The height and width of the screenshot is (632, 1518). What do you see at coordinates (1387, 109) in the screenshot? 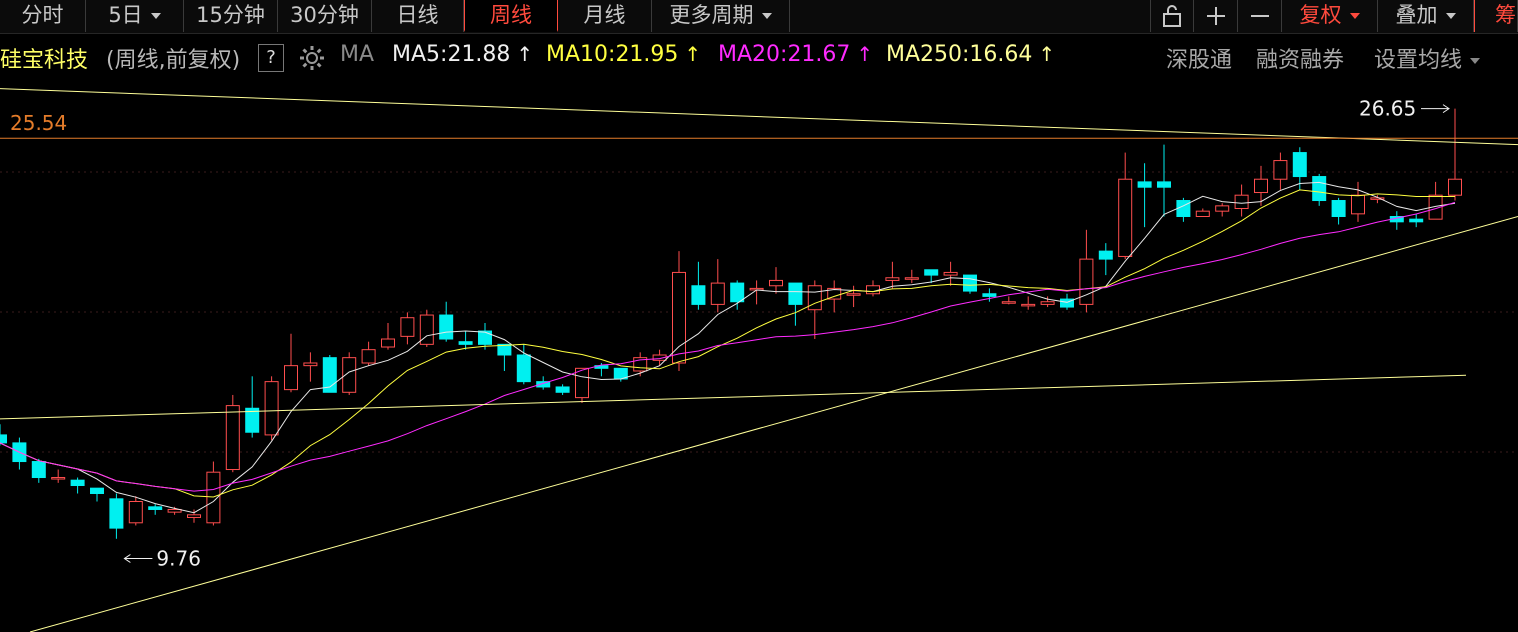
I see `high-annotation: 26.65` at bounding box center [1387, 109].